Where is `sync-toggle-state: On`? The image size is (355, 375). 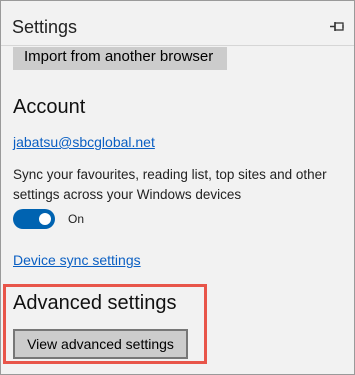
sync-toggle-state: On is located at coordinates (76, 219).